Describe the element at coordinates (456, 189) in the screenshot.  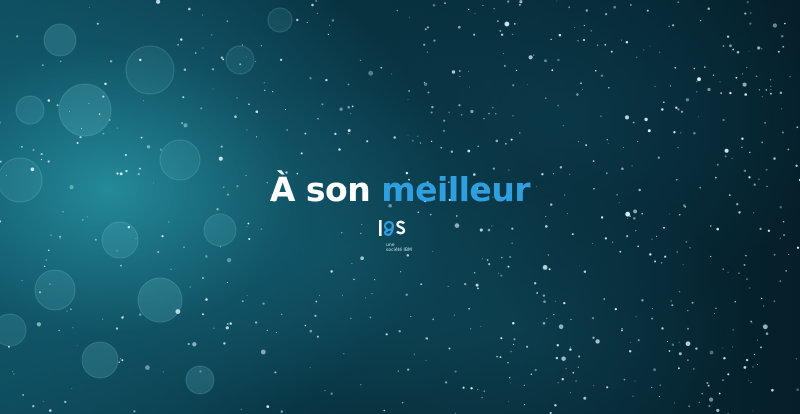
I see `headline-part-2: meilleur` at that location.